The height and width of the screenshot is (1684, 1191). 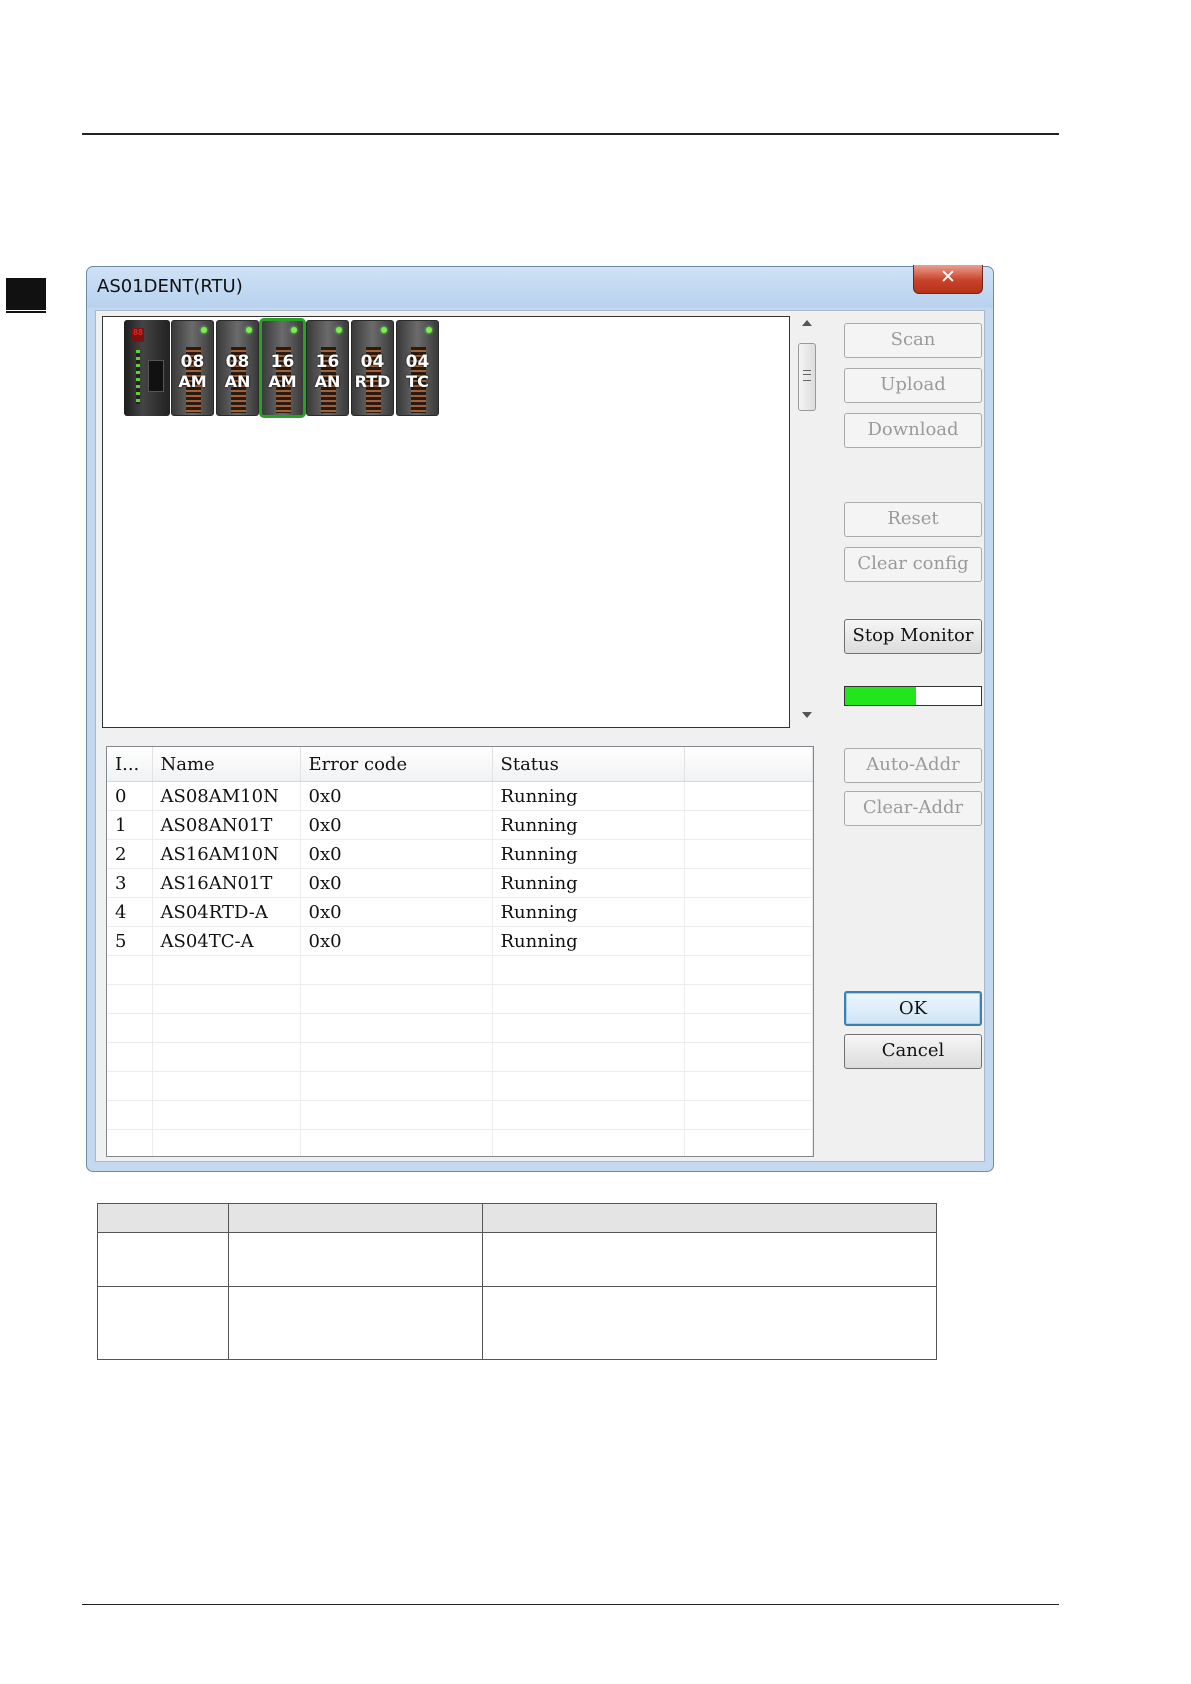 What do you see at coordinates (327, 368) in the screenshot?
I see `io-module: 16 AN` at bounding box center [327, 368].